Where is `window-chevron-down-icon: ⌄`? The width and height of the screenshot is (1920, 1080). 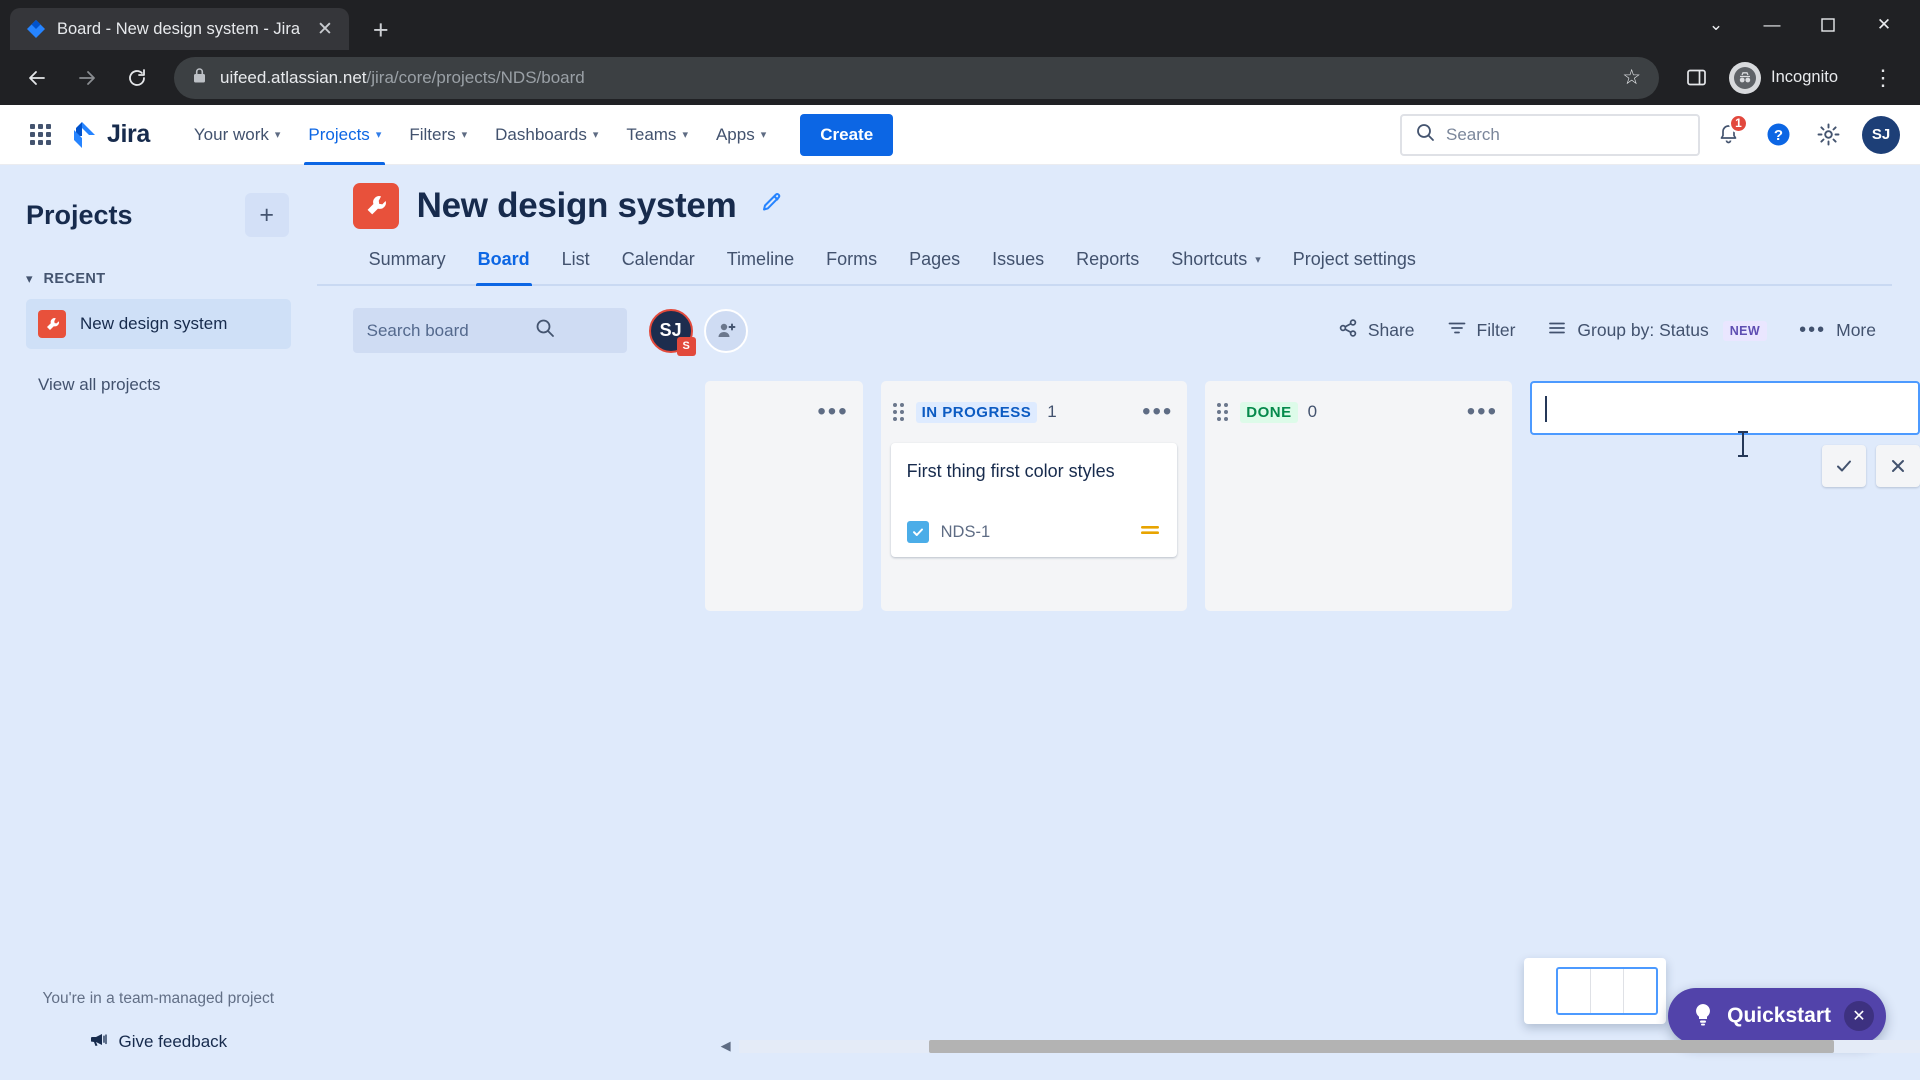 window-chevron-down-icon: ⌄ is located at coordinates (1716, 25).